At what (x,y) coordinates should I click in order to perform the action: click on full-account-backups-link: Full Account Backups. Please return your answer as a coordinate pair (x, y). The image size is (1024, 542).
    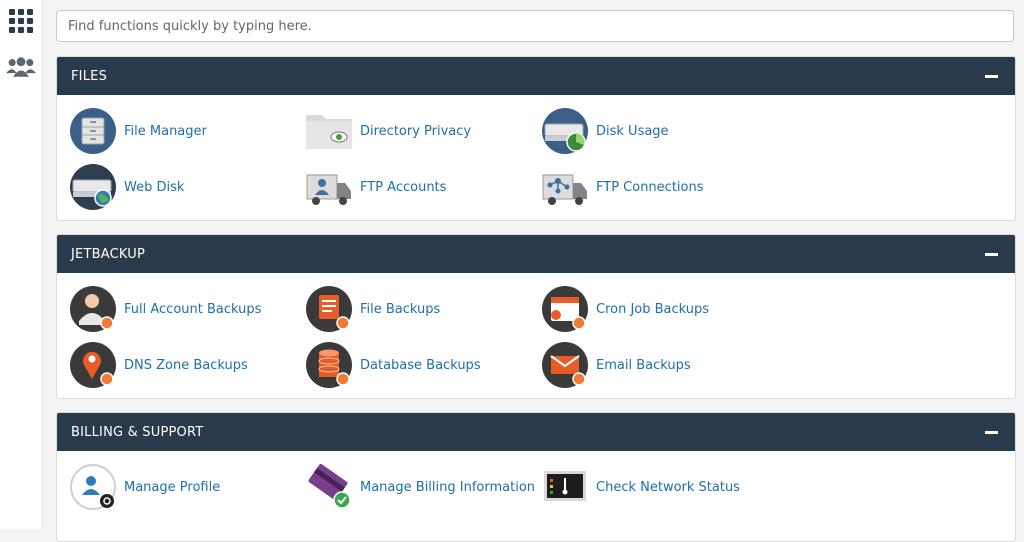
    Looking at the image, I should click on (165, 309).